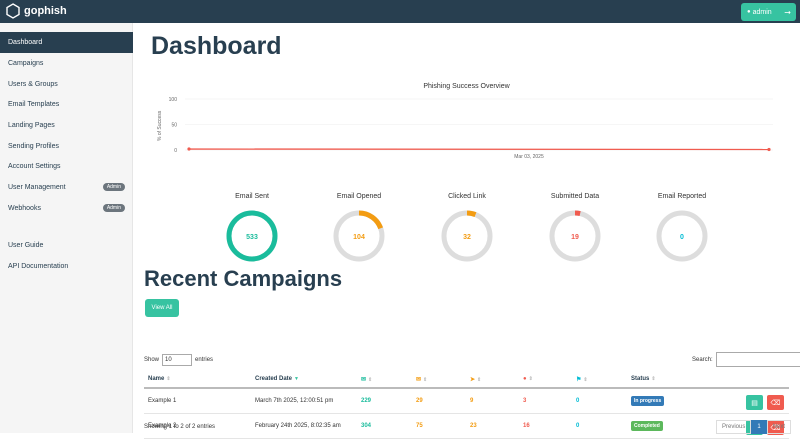  What do you see at coordinates (359, 196) in the screenshot?
I see `stat-label: Email Opened` at bounding box center [359, 196].